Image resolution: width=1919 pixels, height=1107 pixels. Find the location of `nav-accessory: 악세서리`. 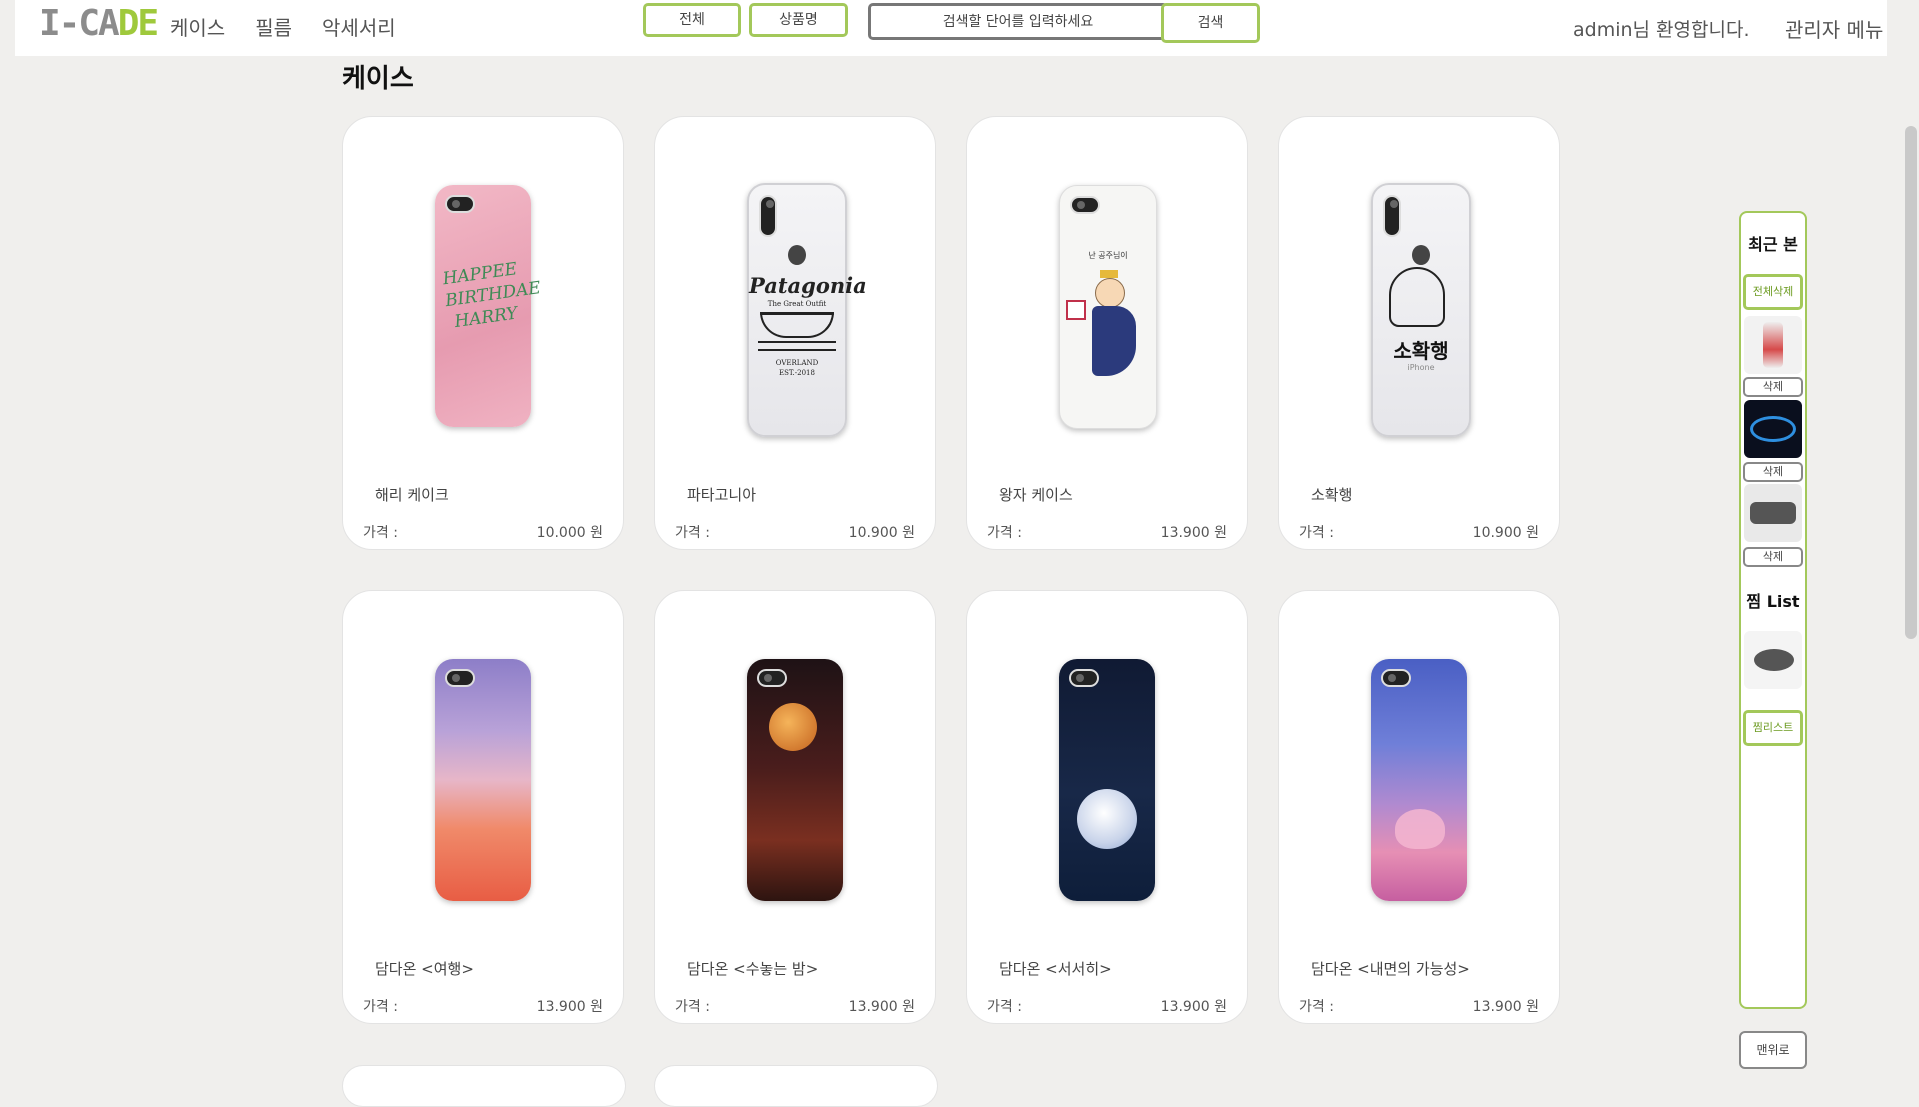

nav-accessory: 악세서리 is located at coordinates (359, 26).